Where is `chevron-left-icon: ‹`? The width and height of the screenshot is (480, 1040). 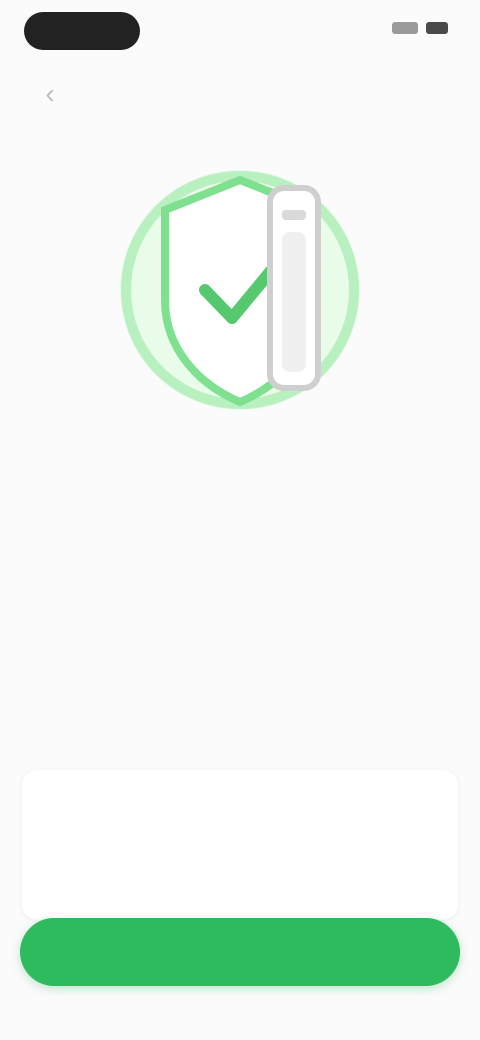 chevron-left-icon: ‹ is located at coordinates (50, 93).